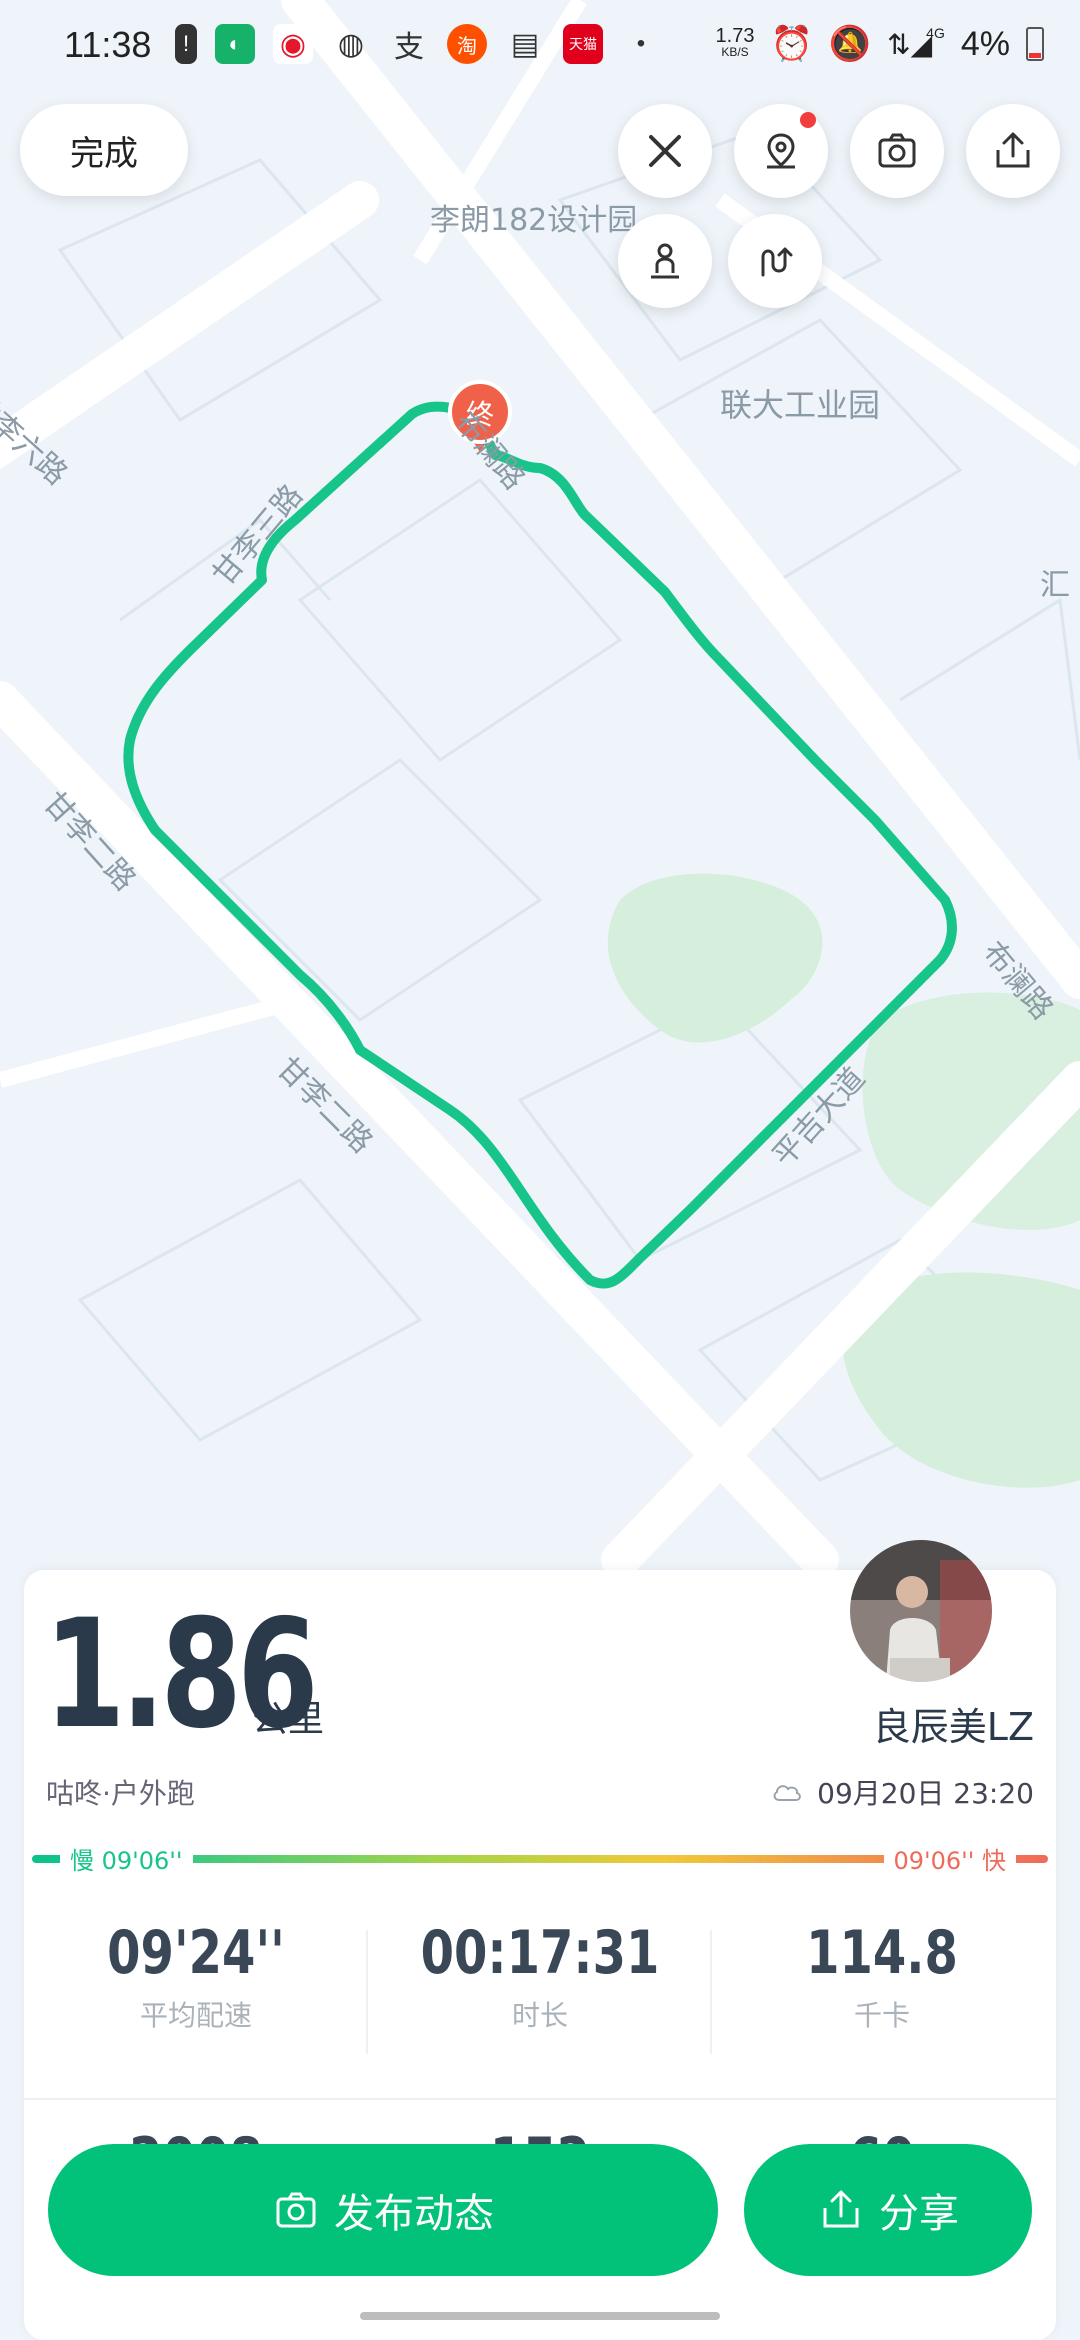 The height and width of the screenshot is (2340, 1080). What do you see at coordinates (467, 44) in the screenshot?
I see `taobao-icon: 淘` at bounding box center [467, 44].